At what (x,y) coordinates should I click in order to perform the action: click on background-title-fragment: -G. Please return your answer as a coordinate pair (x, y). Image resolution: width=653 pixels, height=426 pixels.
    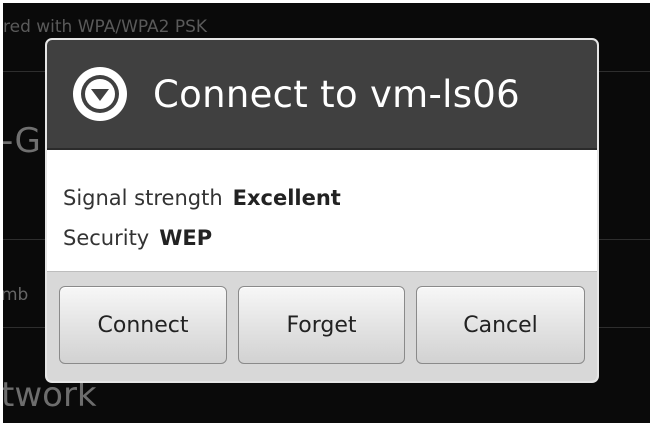
    Looking at the image, I should click on (22, 141).